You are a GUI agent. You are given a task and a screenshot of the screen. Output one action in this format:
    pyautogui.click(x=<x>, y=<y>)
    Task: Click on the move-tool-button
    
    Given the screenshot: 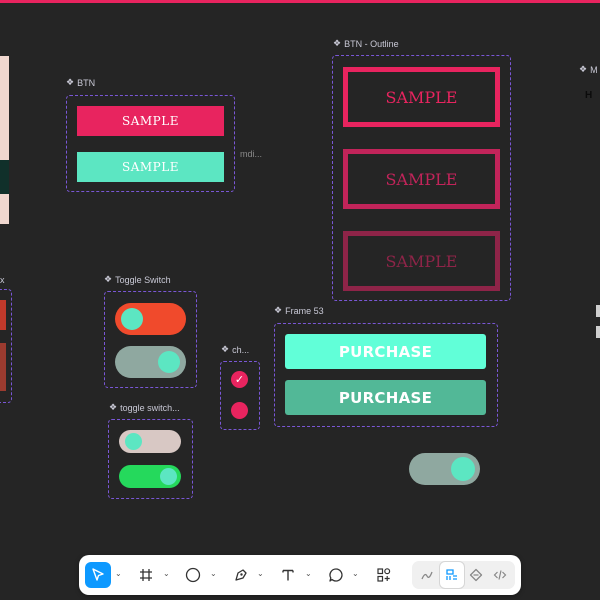 What is the action you would take?
    pyautogui.click(x=98, y=575)
    